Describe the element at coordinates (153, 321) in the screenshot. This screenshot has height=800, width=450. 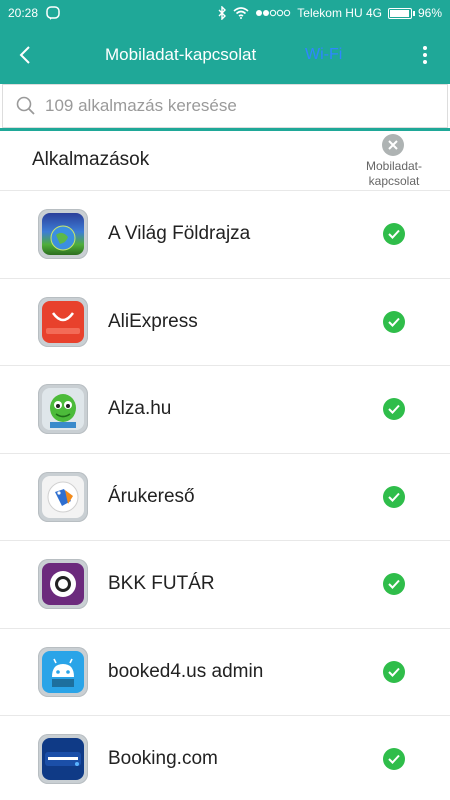
I see `app-name: AliExpress` at that location.